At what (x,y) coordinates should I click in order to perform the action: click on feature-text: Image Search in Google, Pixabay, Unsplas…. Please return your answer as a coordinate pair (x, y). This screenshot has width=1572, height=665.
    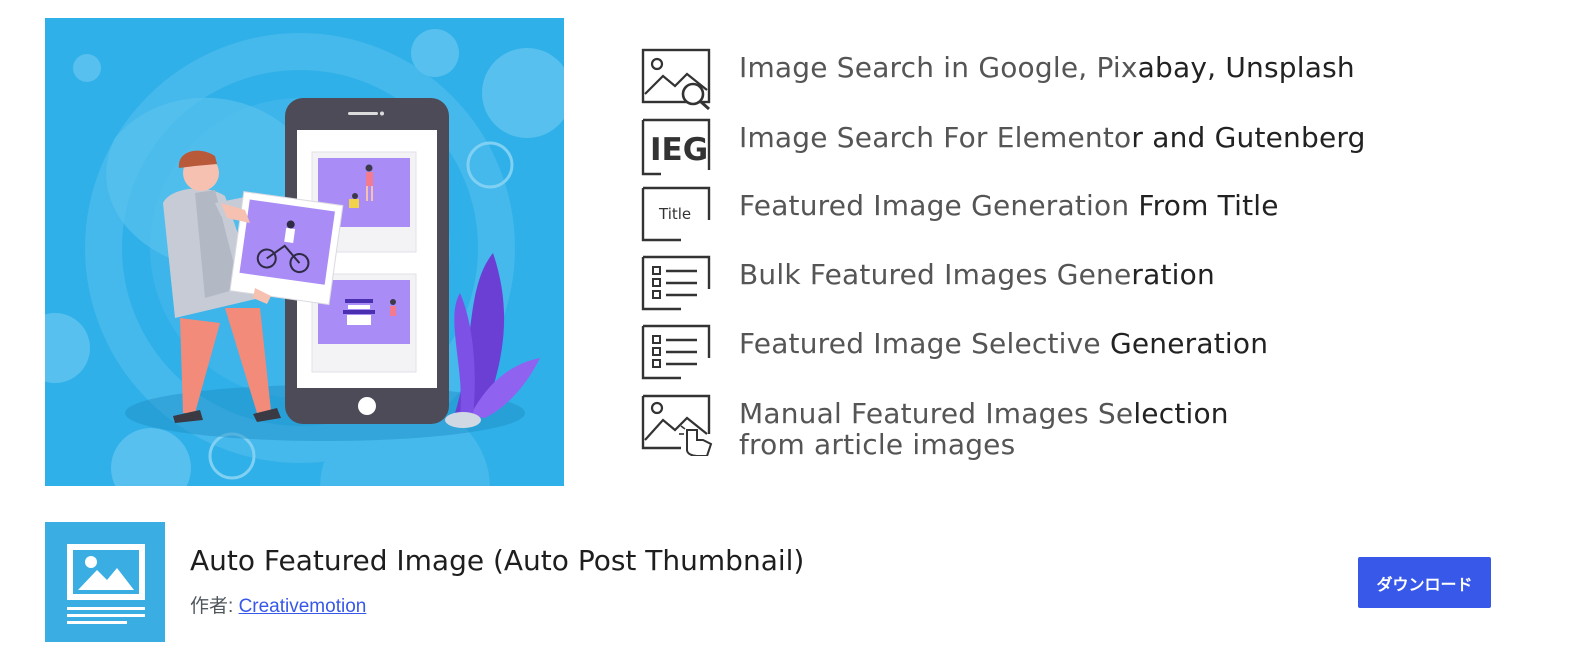
    Looking at the image, I should click on (1047, 67).